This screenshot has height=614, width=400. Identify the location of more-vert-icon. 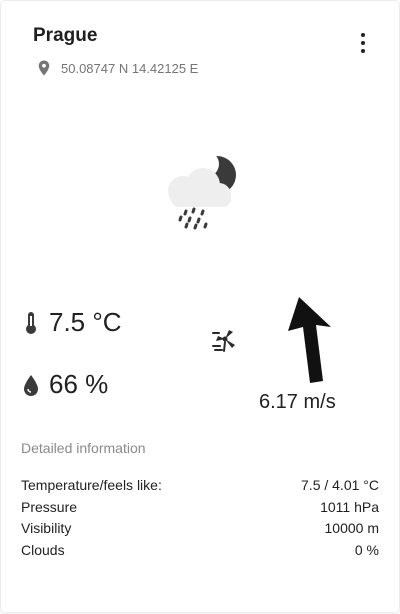
(363, 43).